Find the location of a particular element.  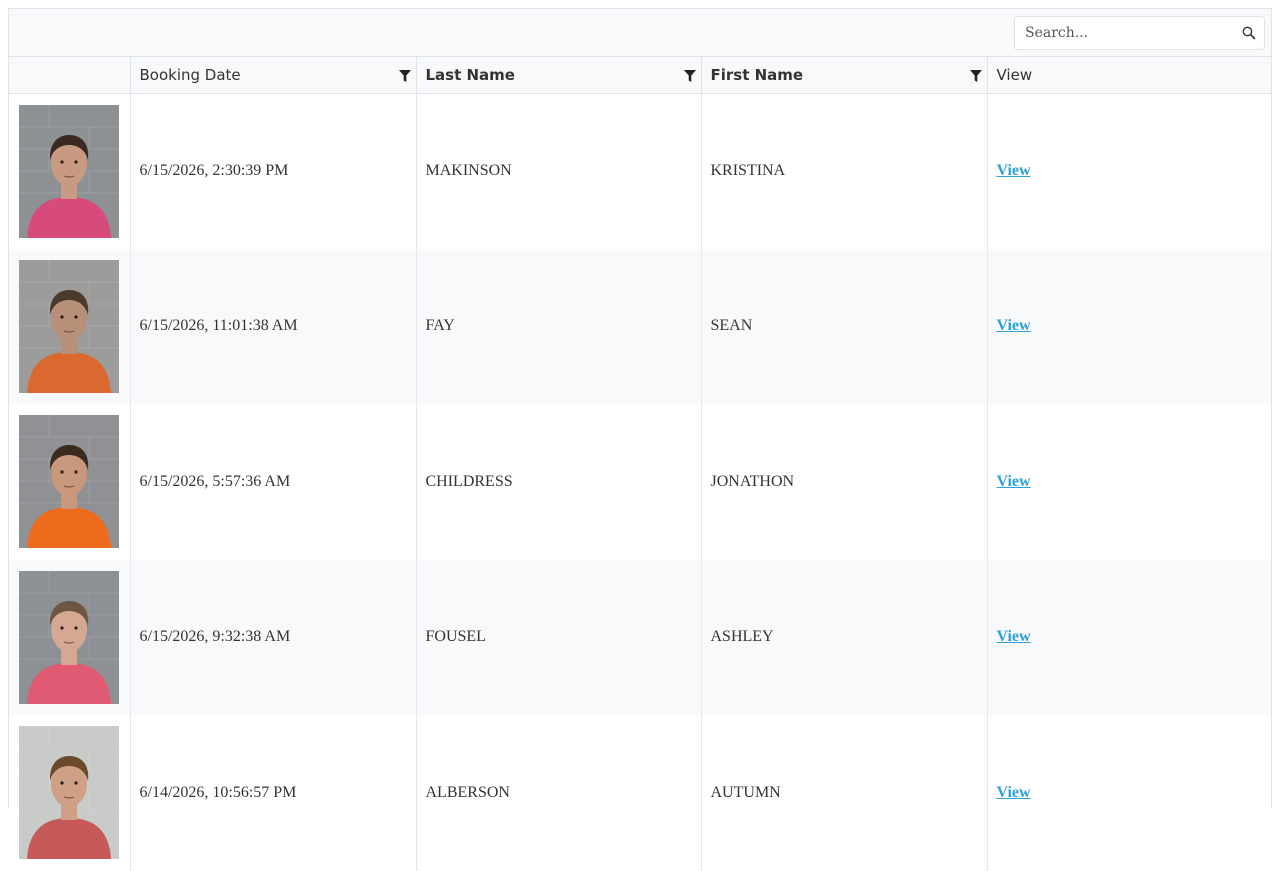

first-name-cell: ASHLEY is located at coordinates (844, 637).